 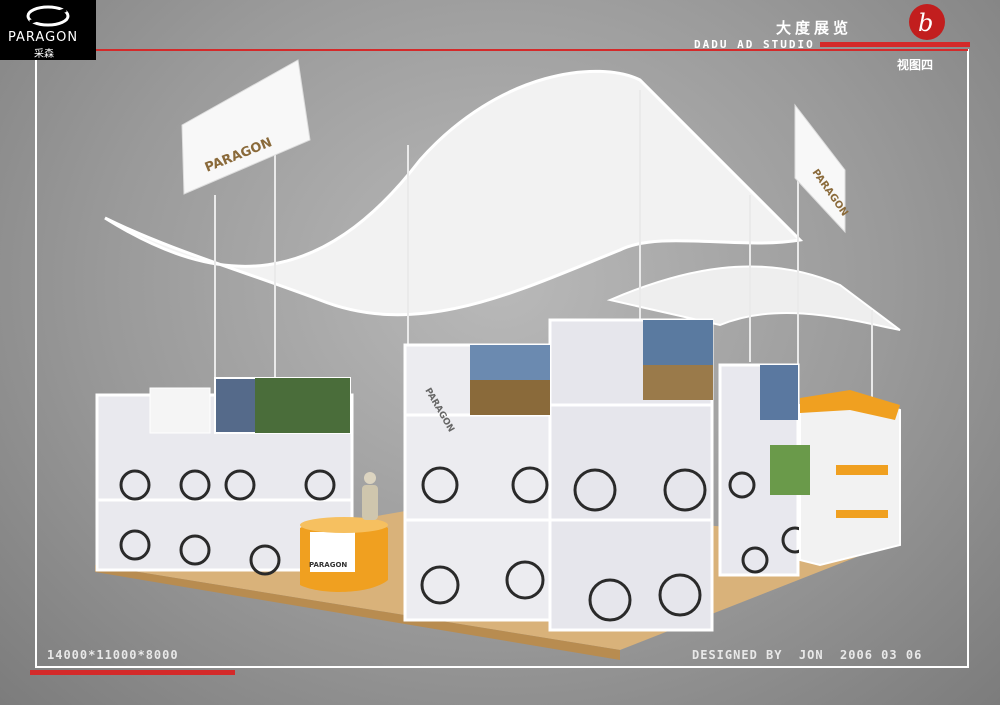 What do you see at coordinates (132, 672) in the screenshot?
I see `bottom-red-bar` at bounding box center [132, 672].